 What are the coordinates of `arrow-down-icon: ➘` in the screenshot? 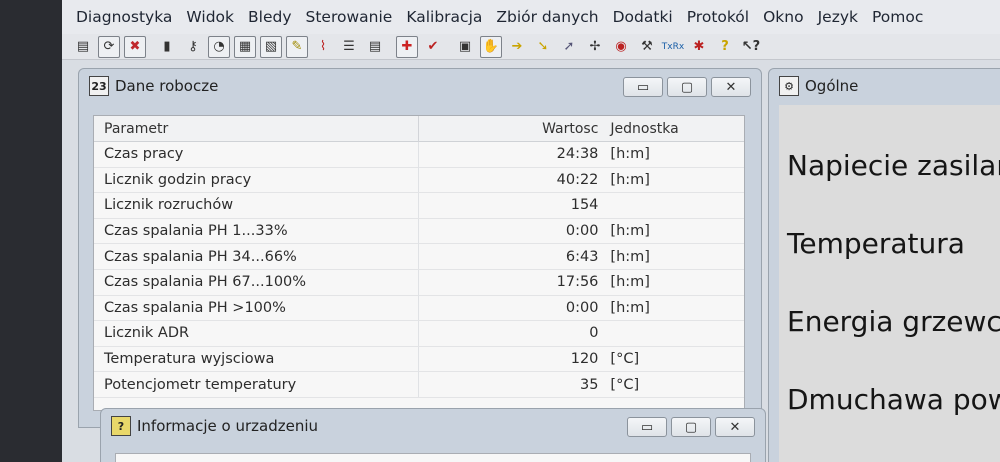 It's located at (543, 47).